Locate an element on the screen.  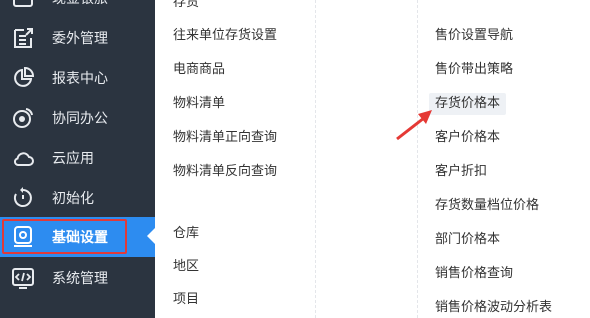
menu-link-project: 项目 is located at coordinates (186, 300).